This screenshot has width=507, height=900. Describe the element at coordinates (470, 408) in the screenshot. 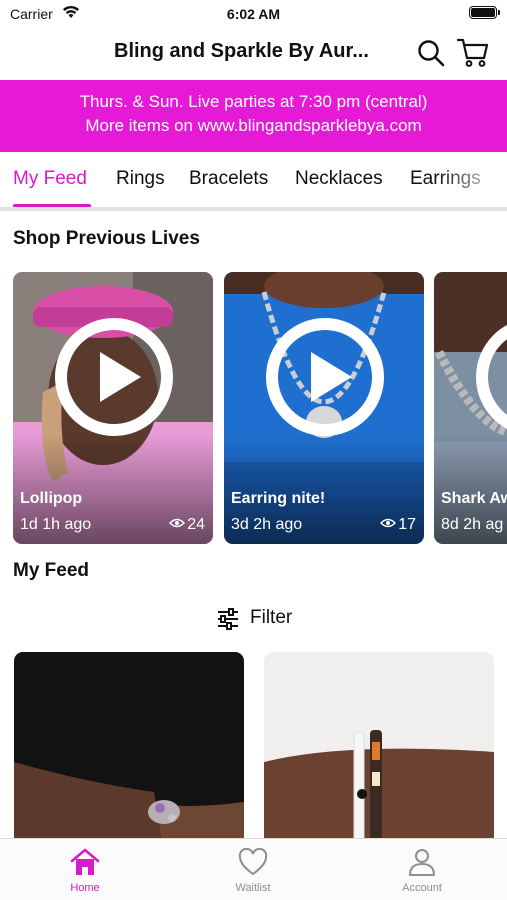

I see `live-card: Shark Aw 8d 2h ag` at that location.